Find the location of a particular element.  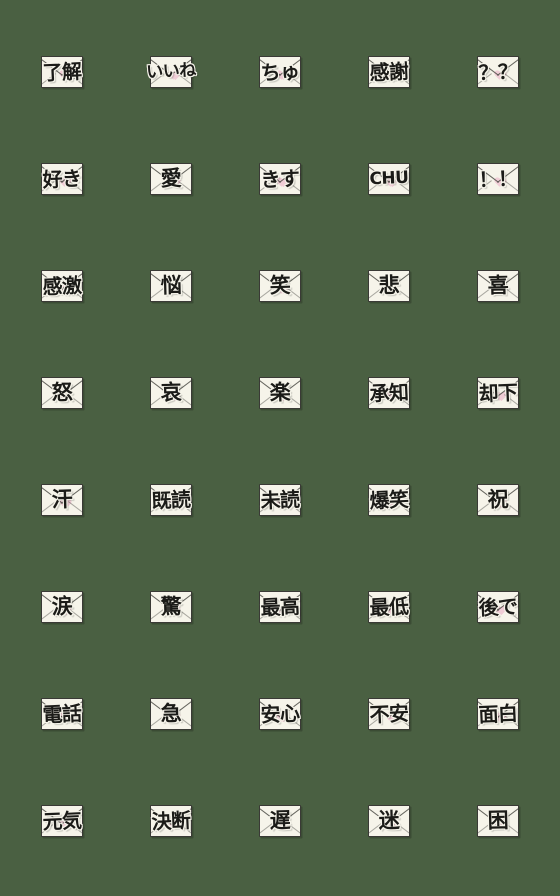

sticker-saikou: 最高 is located at coordinates (280, 606).